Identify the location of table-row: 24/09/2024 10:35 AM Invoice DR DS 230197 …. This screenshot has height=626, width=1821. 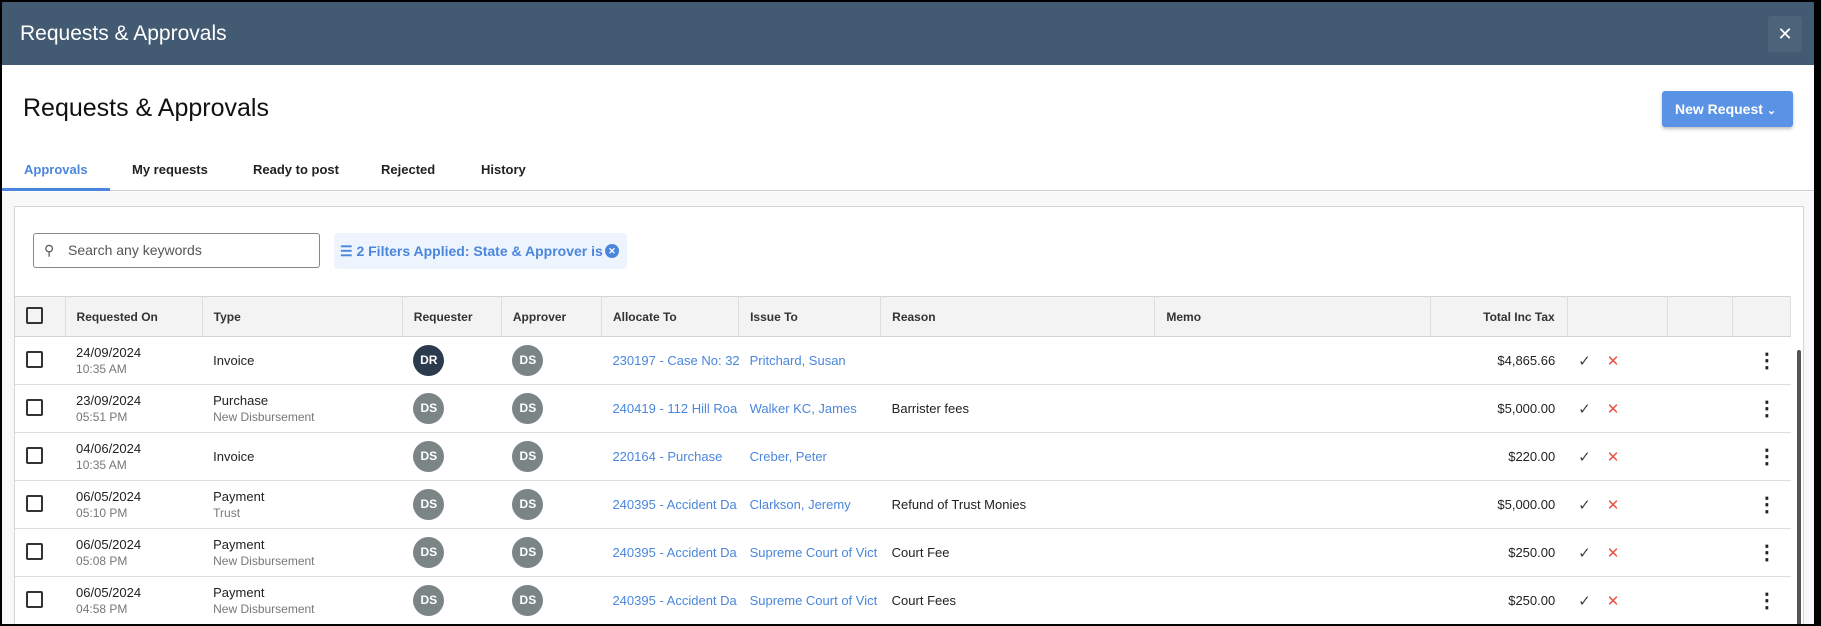
(903, 360).